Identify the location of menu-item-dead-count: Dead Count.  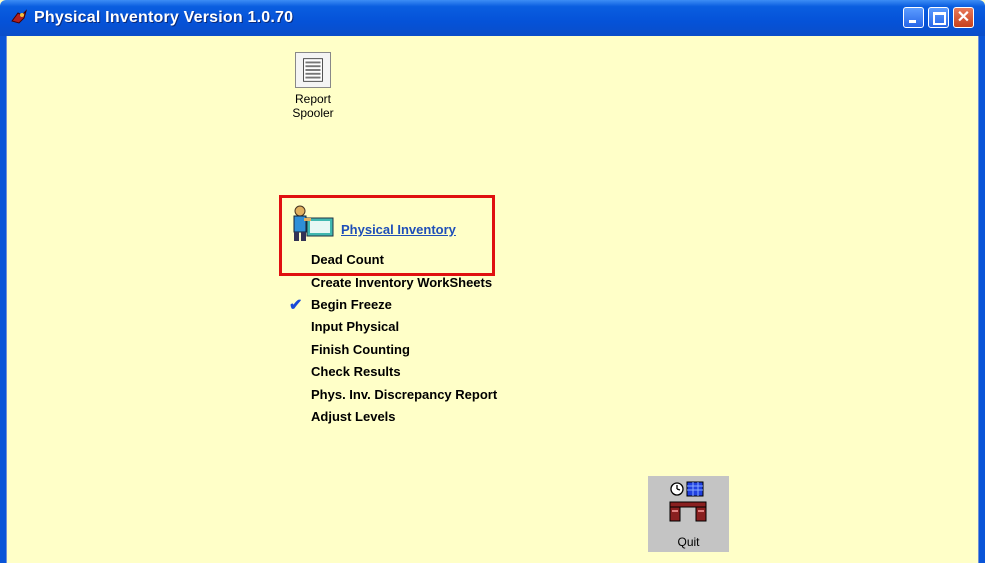
(347, 259).